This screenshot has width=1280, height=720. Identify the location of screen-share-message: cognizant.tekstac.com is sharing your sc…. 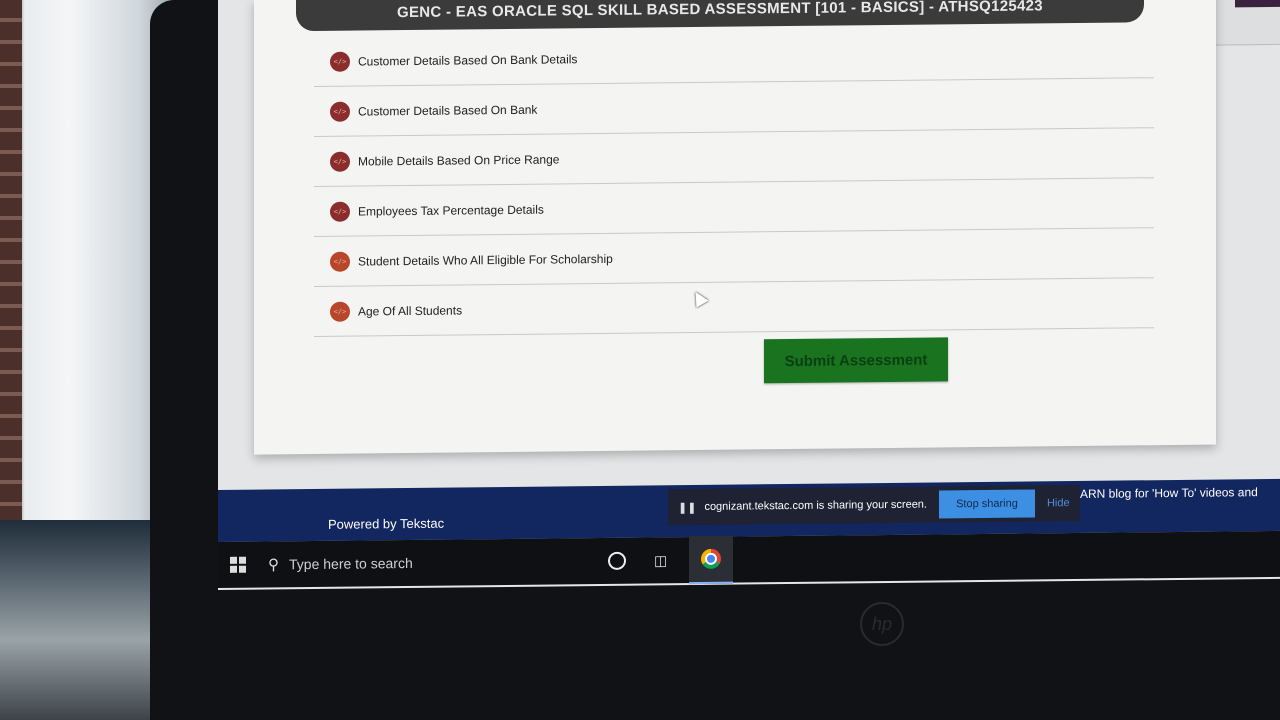
(815, 505).